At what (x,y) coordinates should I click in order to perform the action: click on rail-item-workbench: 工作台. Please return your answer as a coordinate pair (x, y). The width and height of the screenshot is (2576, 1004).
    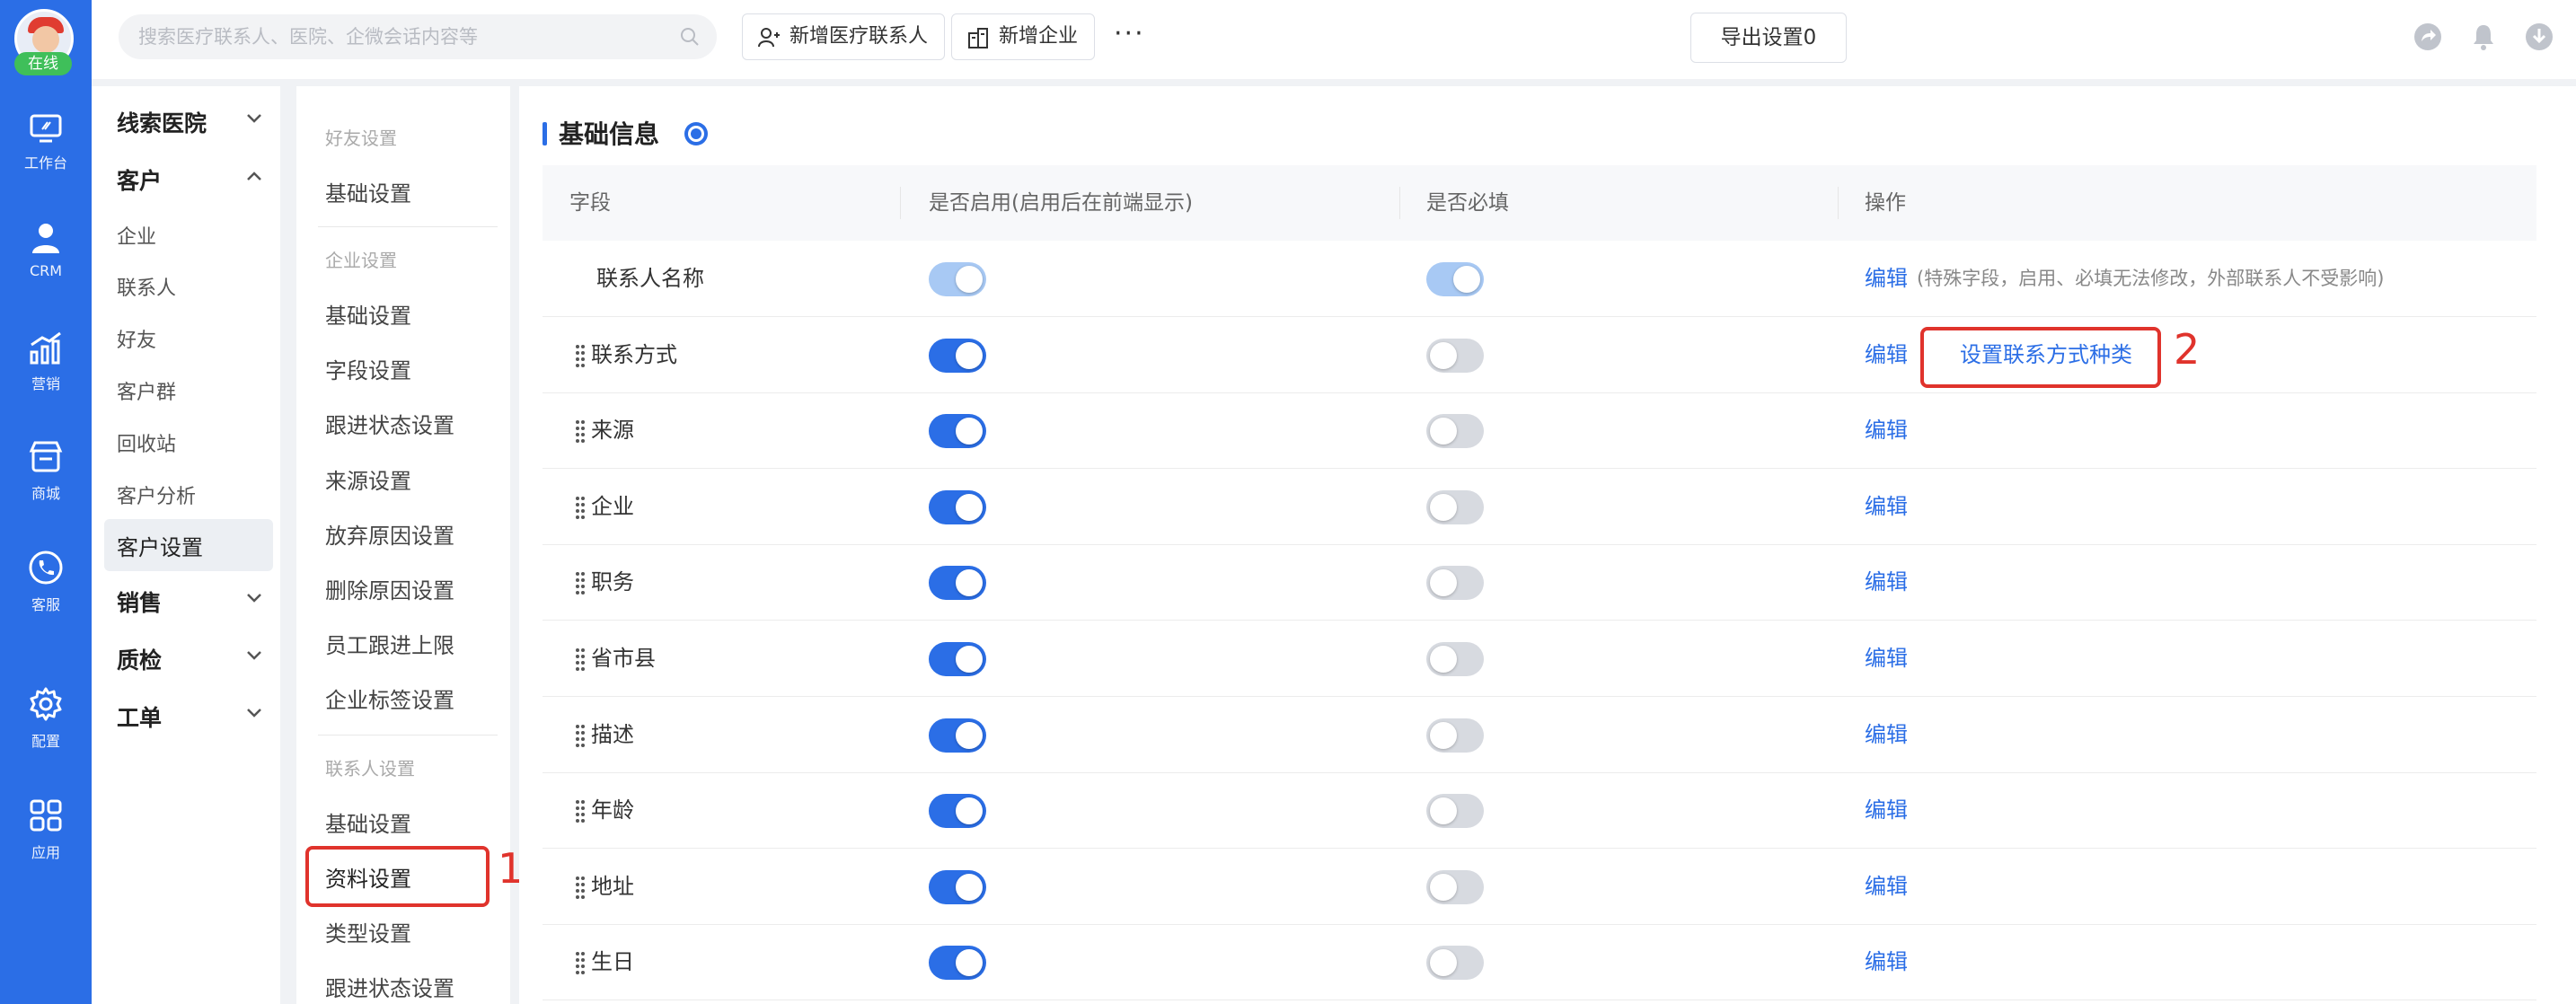
    Looking at the image, I should click on (46, 142).